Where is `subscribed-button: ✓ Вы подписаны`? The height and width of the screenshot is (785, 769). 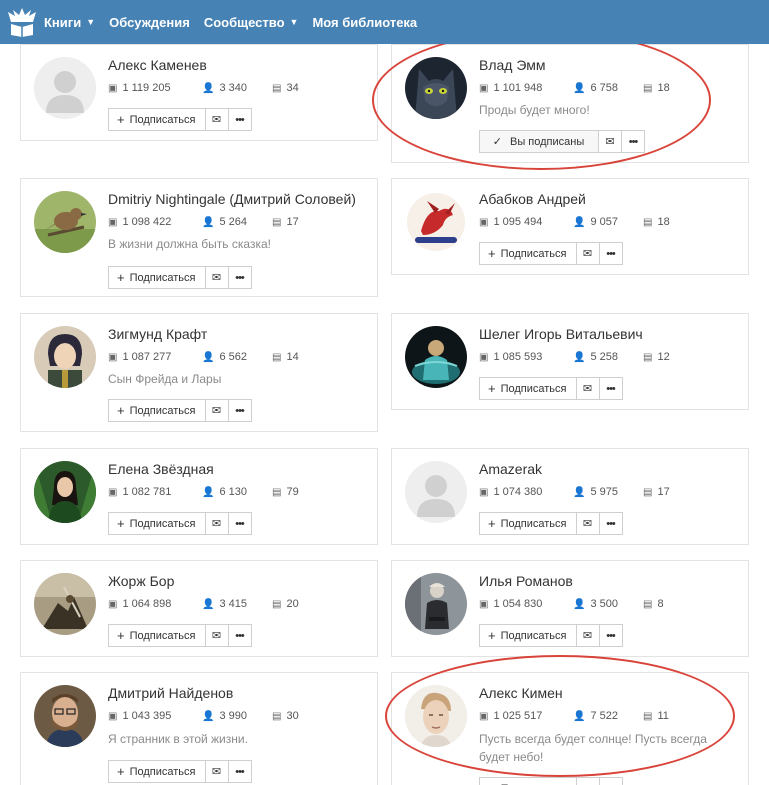
subscribed-button: ✓ Вы подписаны is located at coordinates (539, 141).